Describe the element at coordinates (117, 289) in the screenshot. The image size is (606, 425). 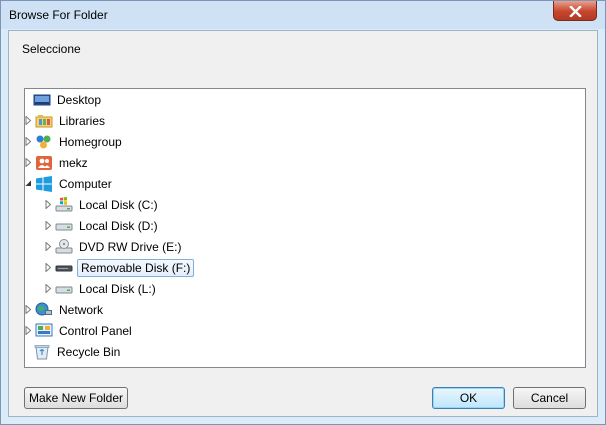
I see `tree-item-label: Local Disk (L:)` at that location.